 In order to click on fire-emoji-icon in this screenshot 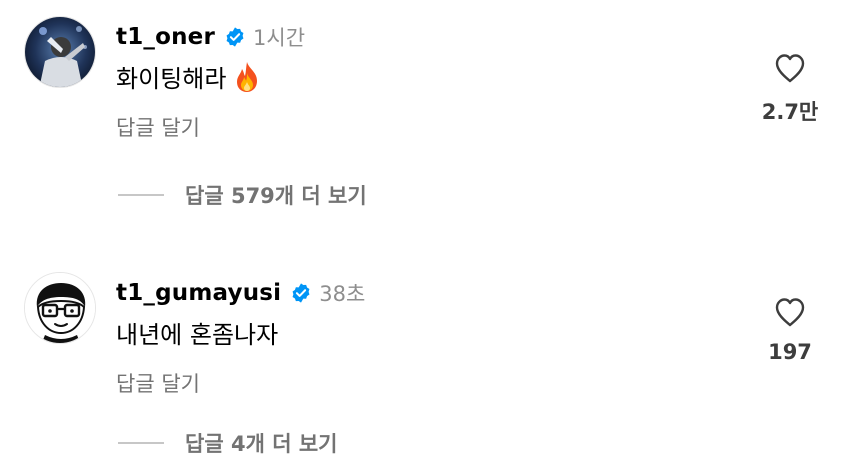, I will do `click(247, 76)`.